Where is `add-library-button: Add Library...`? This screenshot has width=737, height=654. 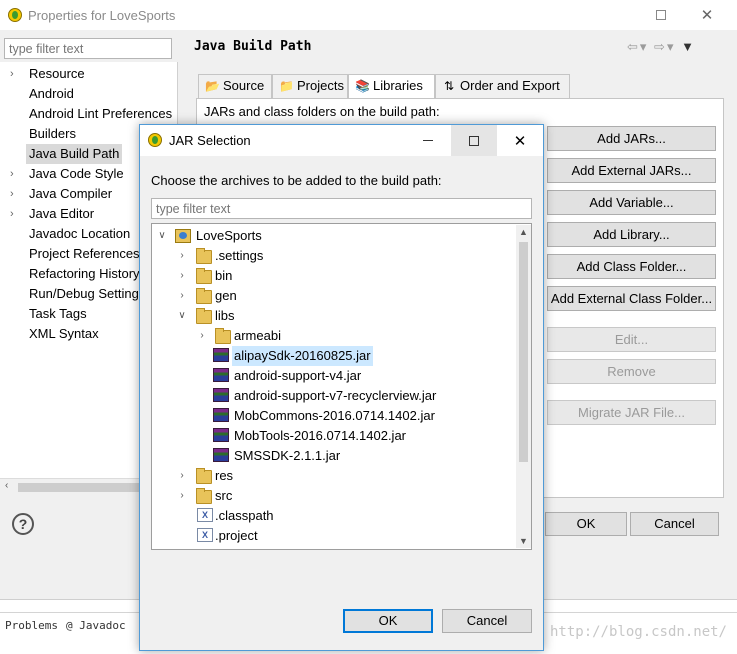 add-library-button: Add Library... is located at coordinates (631, 234).